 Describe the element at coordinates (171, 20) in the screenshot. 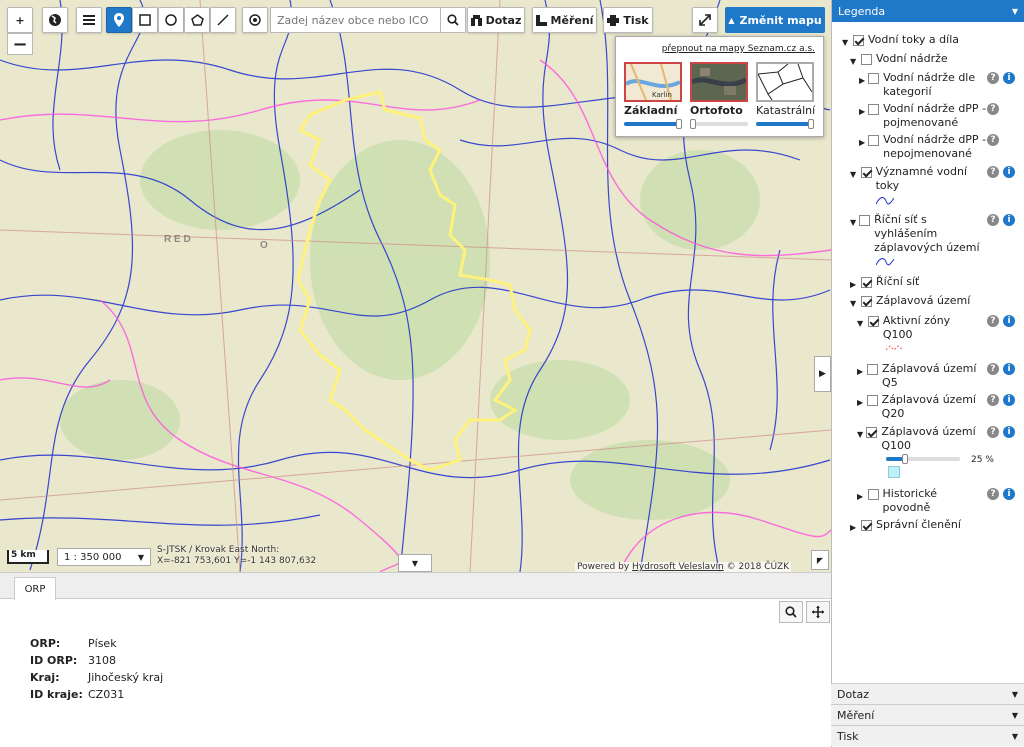

I see `circle-select-icon` at that location.